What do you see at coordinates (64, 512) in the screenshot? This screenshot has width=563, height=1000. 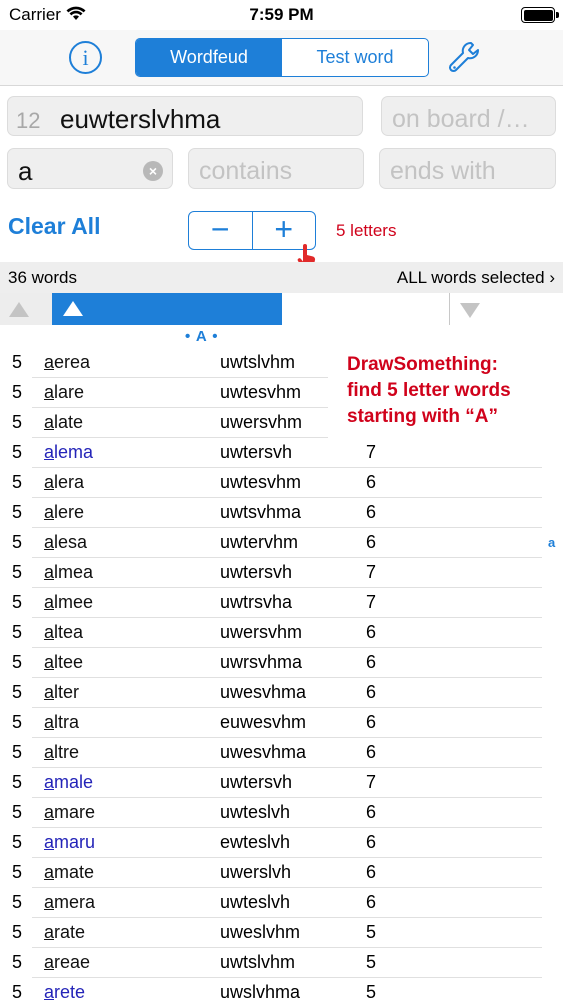 I see `word-text: alere` at bounding box center [64, 512].